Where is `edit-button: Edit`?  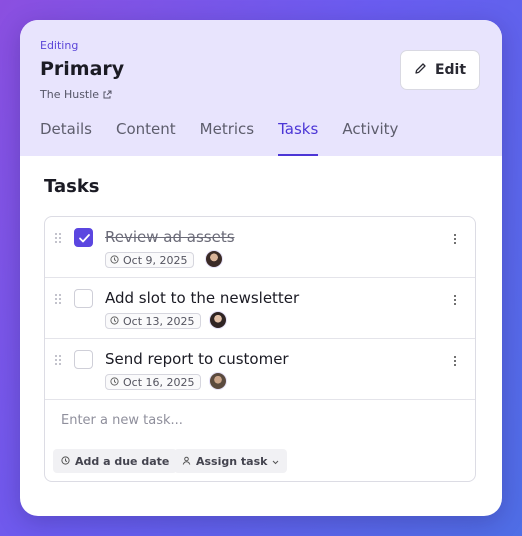
edit-button: Edit is located at coordinates (440, 70).